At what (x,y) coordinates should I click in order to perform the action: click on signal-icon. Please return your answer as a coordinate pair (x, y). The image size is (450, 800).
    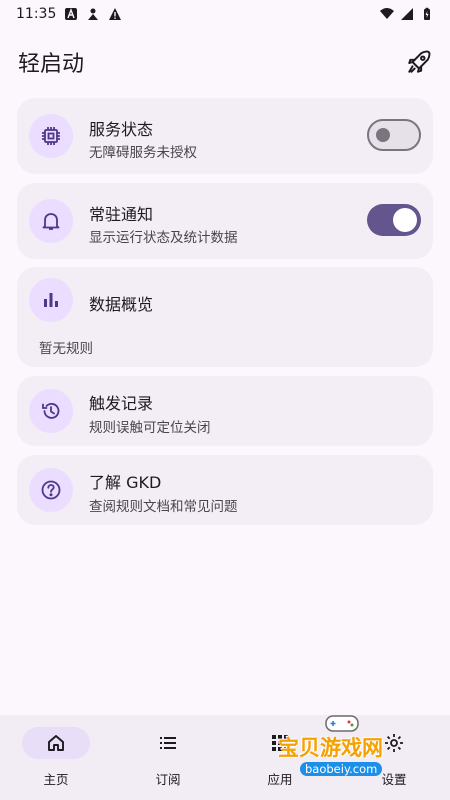
    Looking at the image, I should click on (407, 14).